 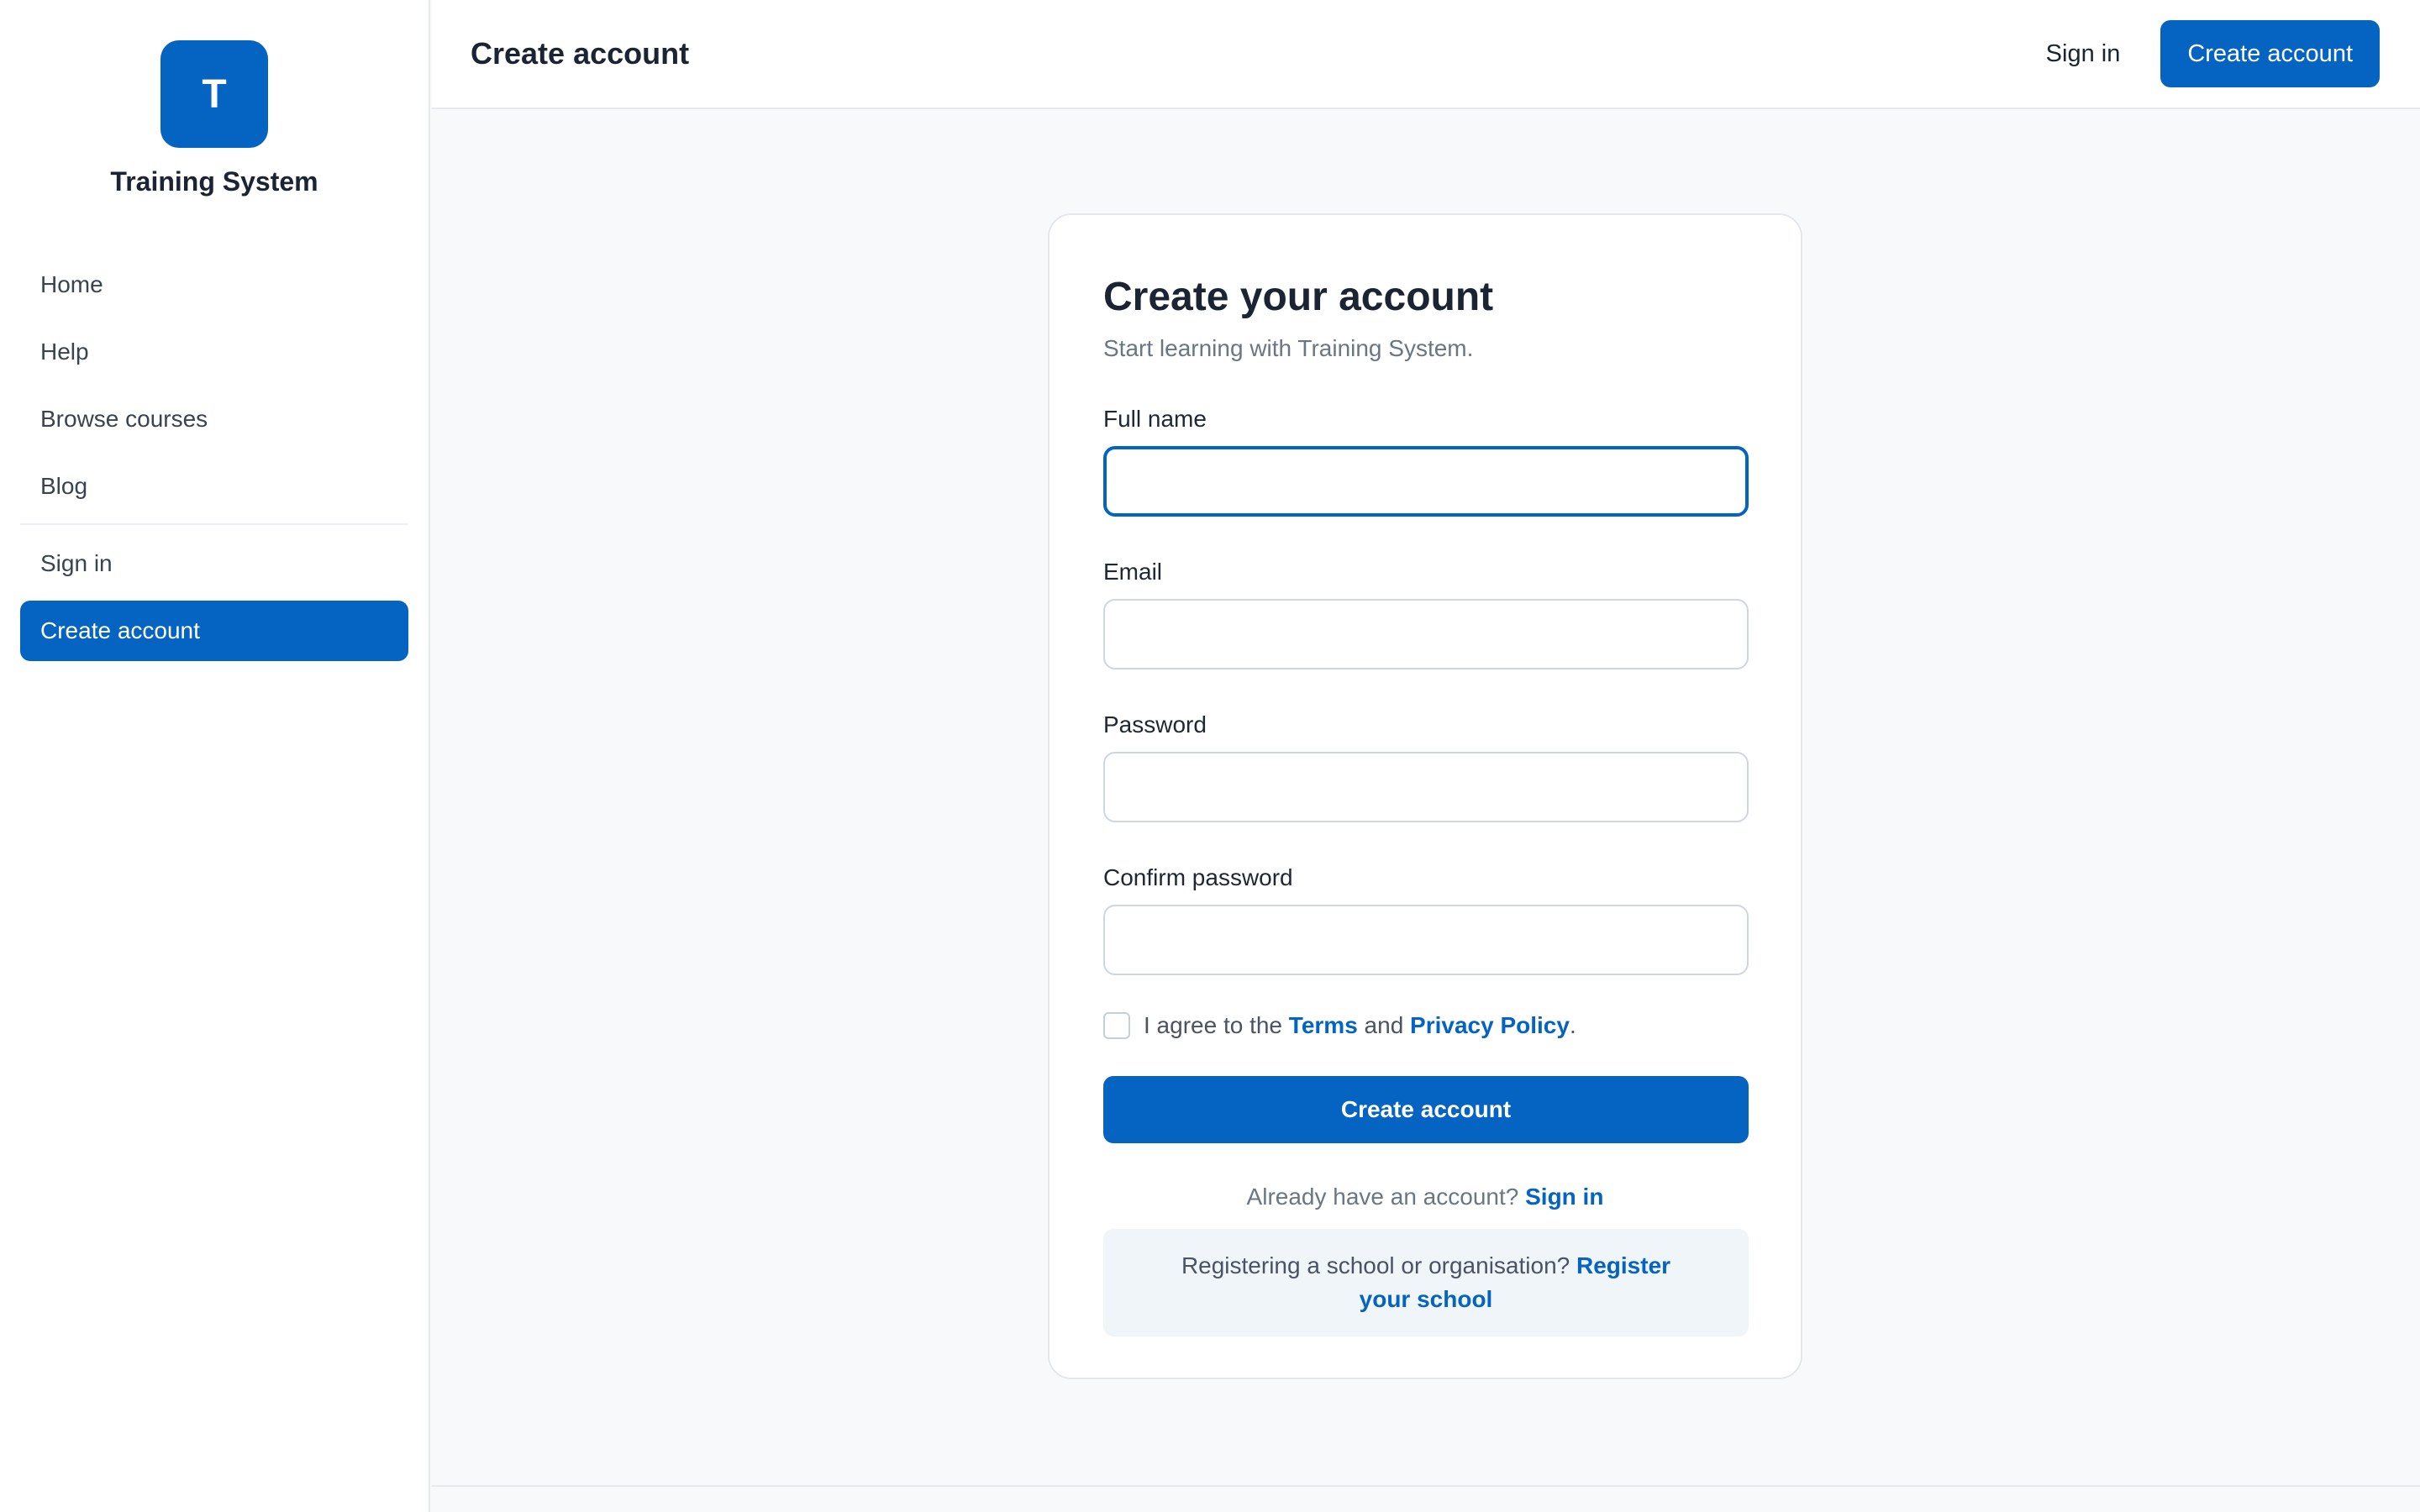 I want to click on sidebar-item-sign-in: Sign in, so click(x=214, y=563).